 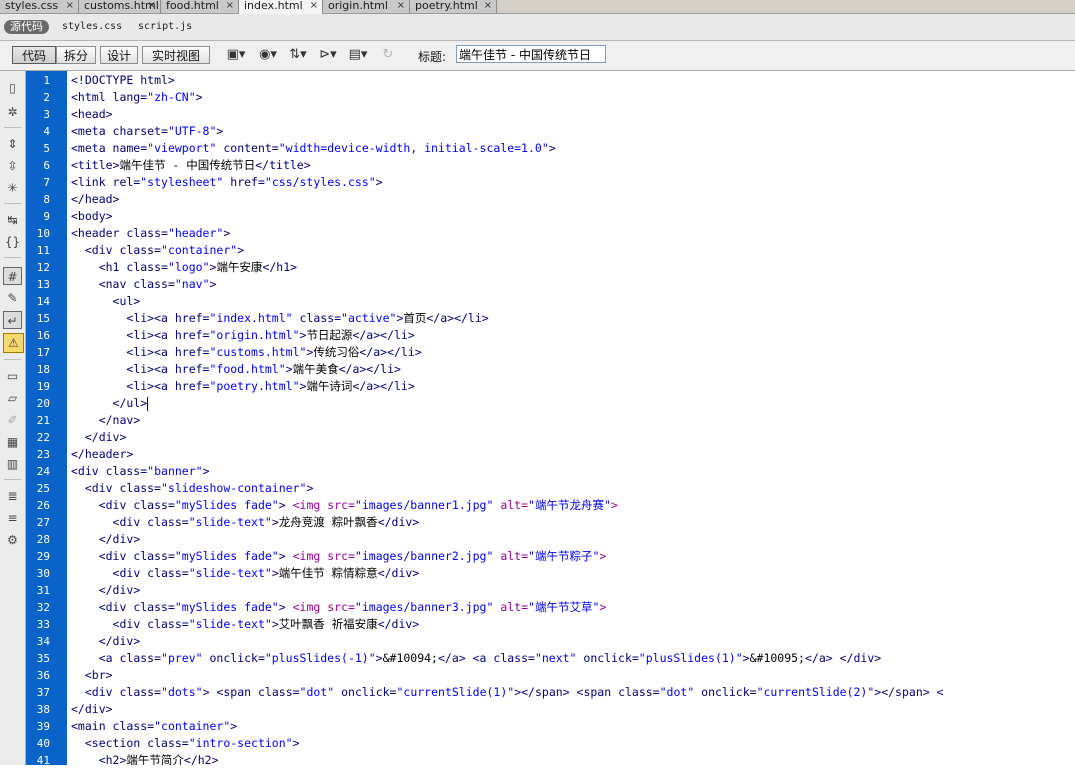 What do you see at coordinates (43, 233) in the screenshot?
I see `line-number: 10` at bounding box center [43, 233].